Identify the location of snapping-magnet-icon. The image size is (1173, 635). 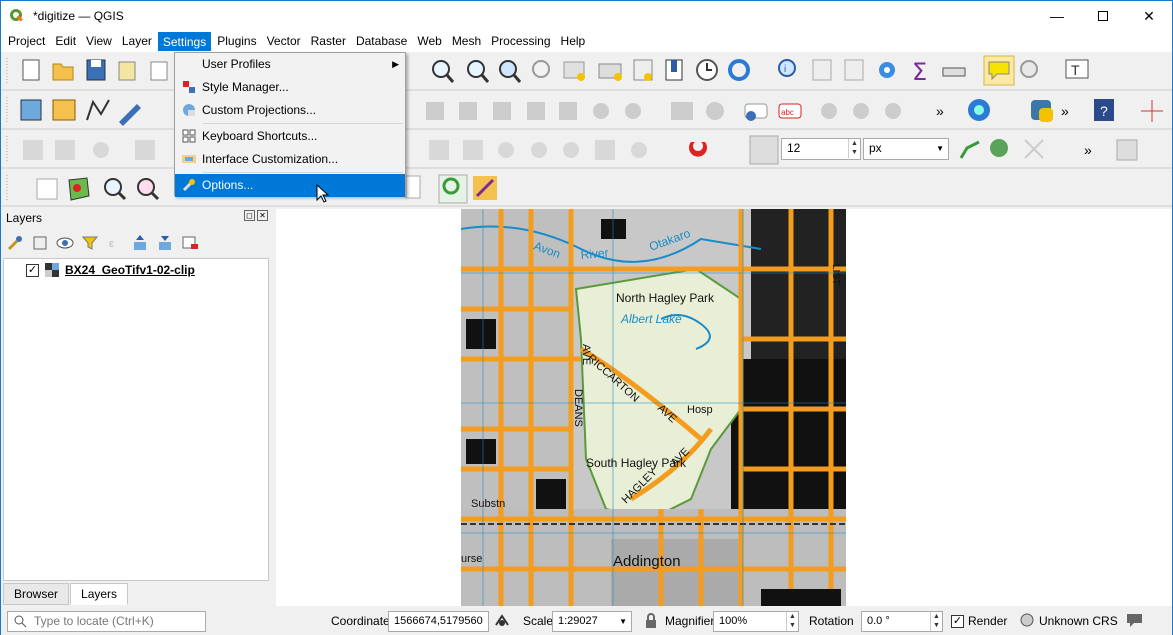
(697, 149).